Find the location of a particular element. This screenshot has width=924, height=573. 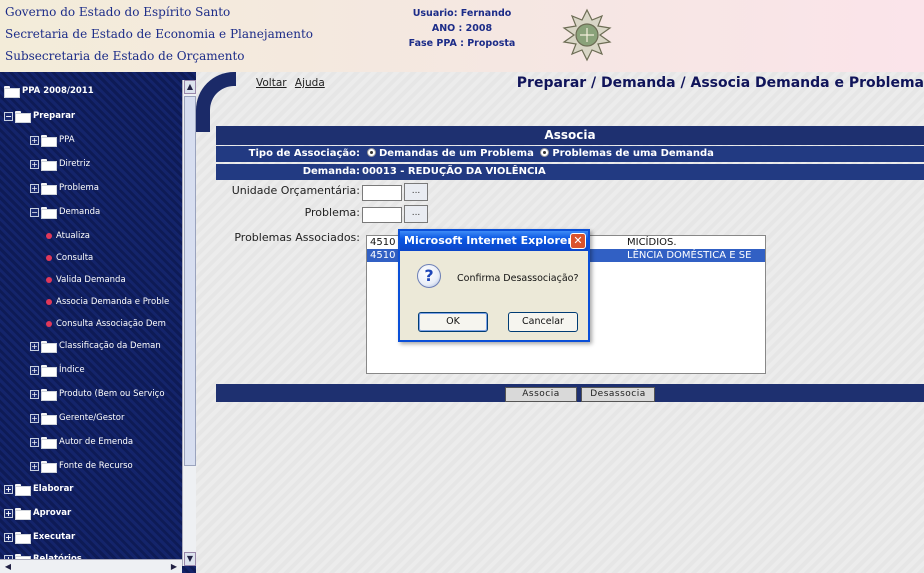

radio-demandas-de-um-problema is located at coordinates (371, 152).